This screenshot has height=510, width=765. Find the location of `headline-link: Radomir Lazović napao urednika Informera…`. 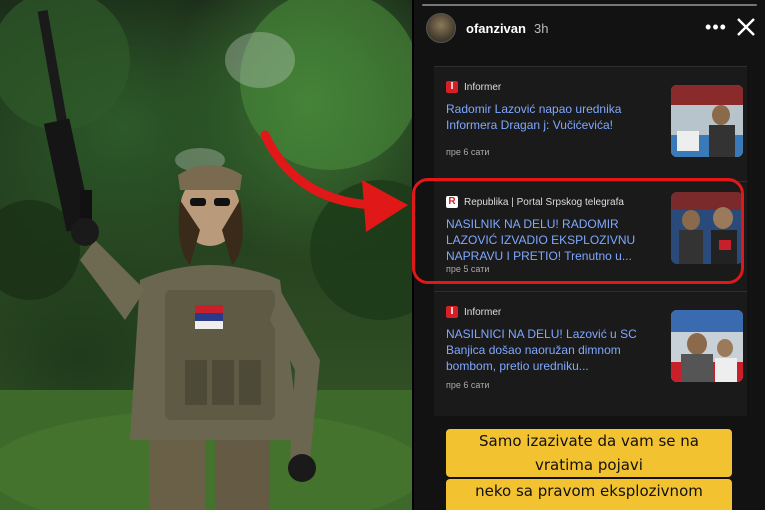

headline-link: Radomir Lazović napao urednika Informera… is located at coordinates (546, 117).